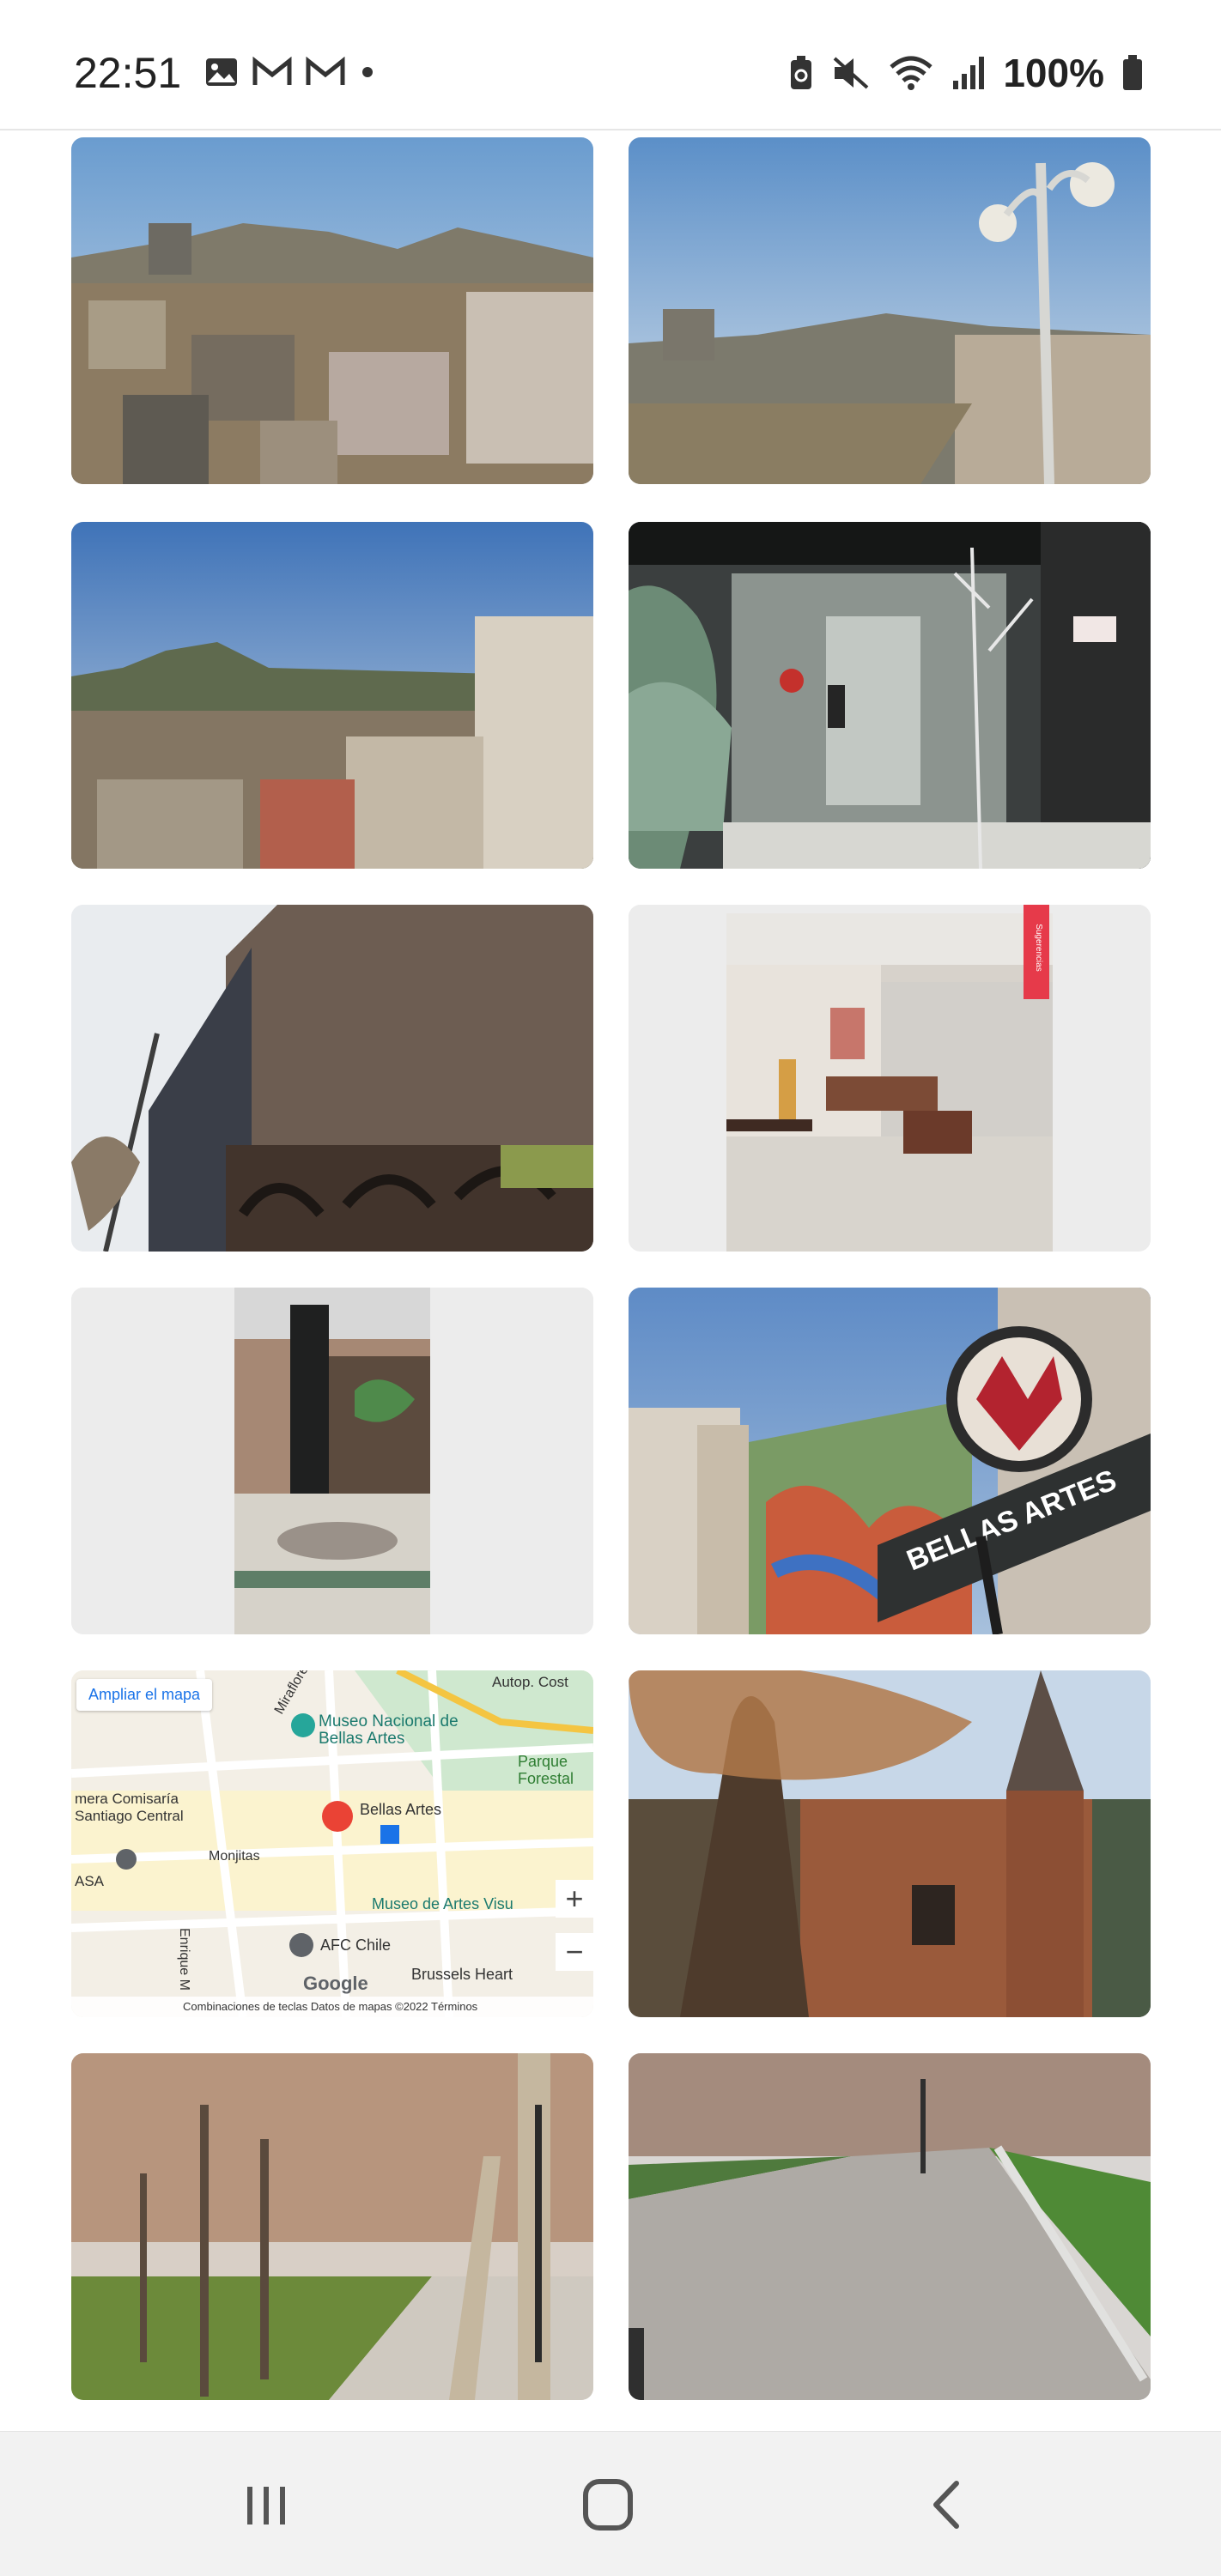 The width and height of the screenshot is (1221, 2576). What do you see at coordinates (389, 1730) in the screenshot?
I see `map-label-museo-nacional: Museo Nacional de Bellas Artes` at bounding box center [389, 1730].